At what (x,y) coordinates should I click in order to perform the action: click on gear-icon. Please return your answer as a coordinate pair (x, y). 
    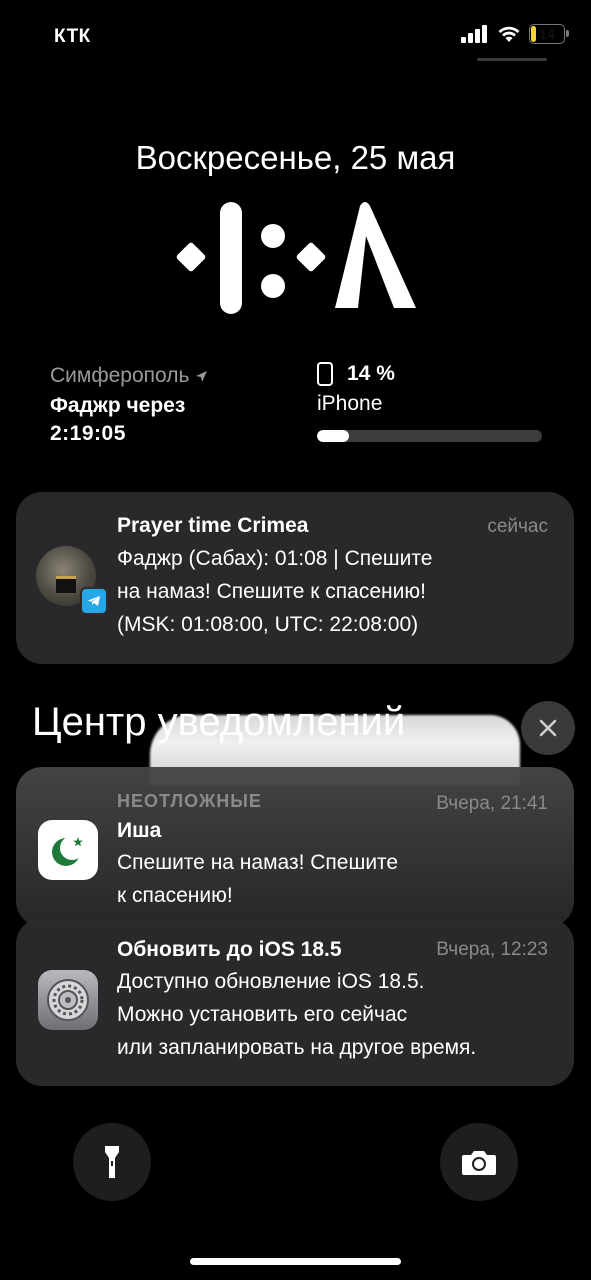
    Looking at the image, I should click on (68, 1000).